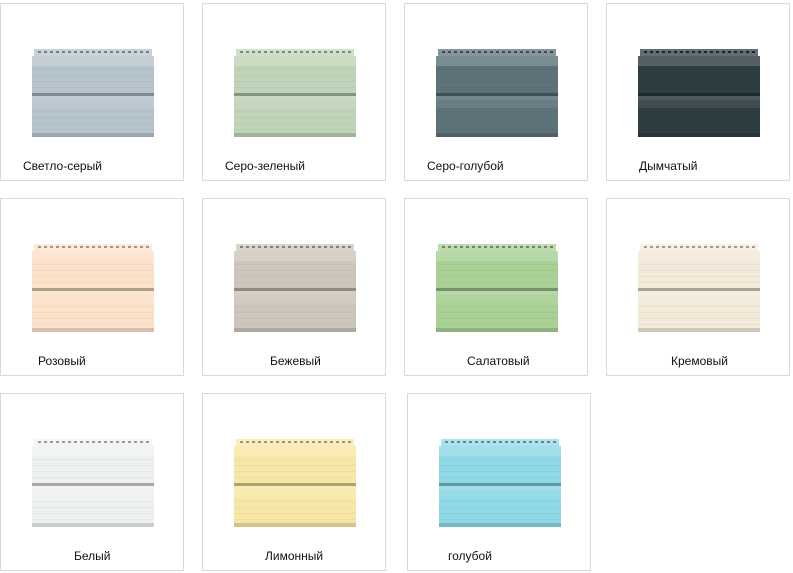  What do you see at coordinates (295, 361) in the screenshot?
I see `swatch-label: Бежевый` at bounding box center [295, 361].